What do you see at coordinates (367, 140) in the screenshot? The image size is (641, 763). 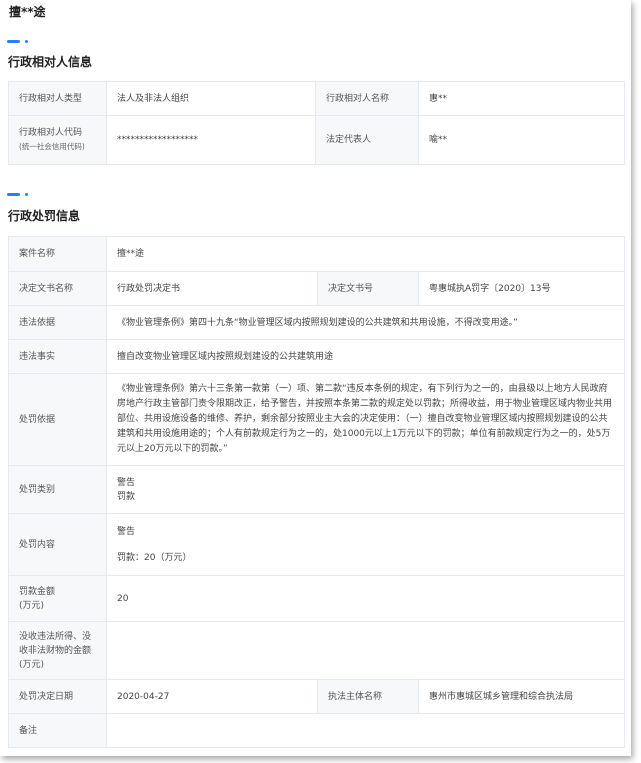 I see `legal-rep-label: 法定代表人` at bounding box center [367, 140].